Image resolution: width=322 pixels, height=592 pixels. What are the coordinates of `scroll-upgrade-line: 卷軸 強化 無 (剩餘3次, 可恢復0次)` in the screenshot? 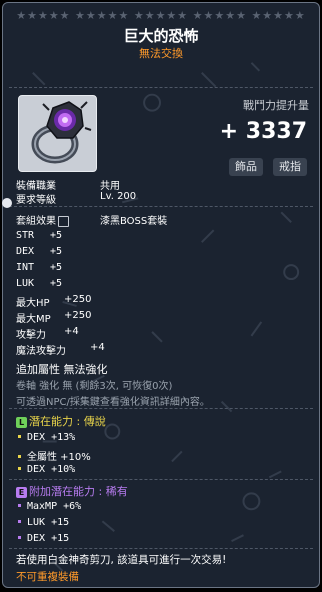 It's located at (94, 386).